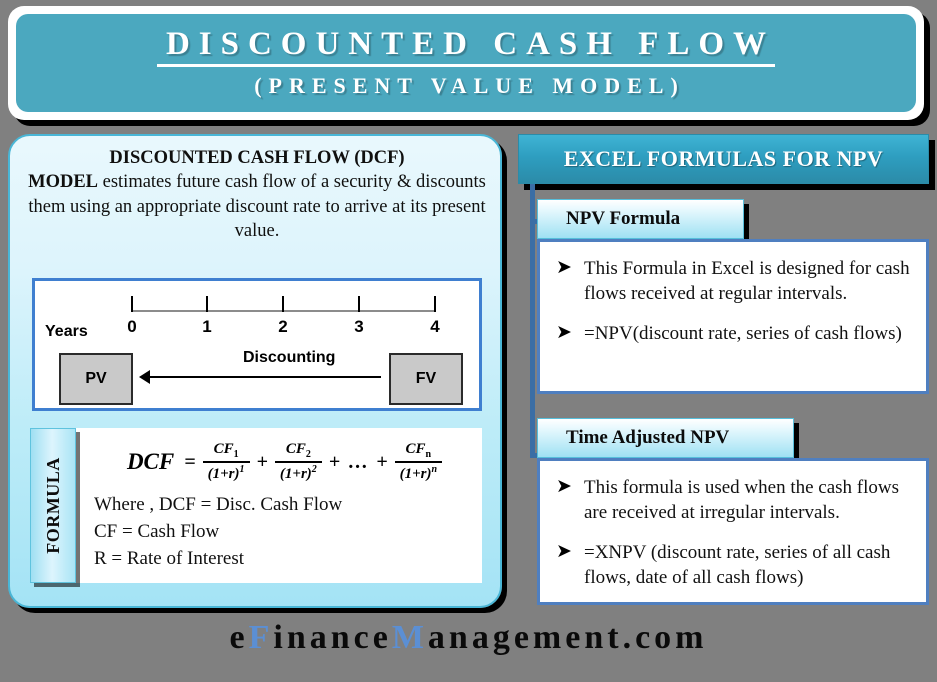 The width and height of the screenshot is (937, 682). Describe the element at coordinates (144, 377) in the screenshot. I see `discounting-arrow-head-icon` at that location.